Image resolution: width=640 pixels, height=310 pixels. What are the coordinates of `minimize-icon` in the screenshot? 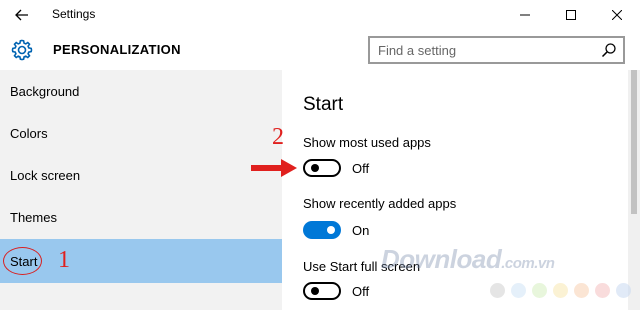 It's located at (525, 15).